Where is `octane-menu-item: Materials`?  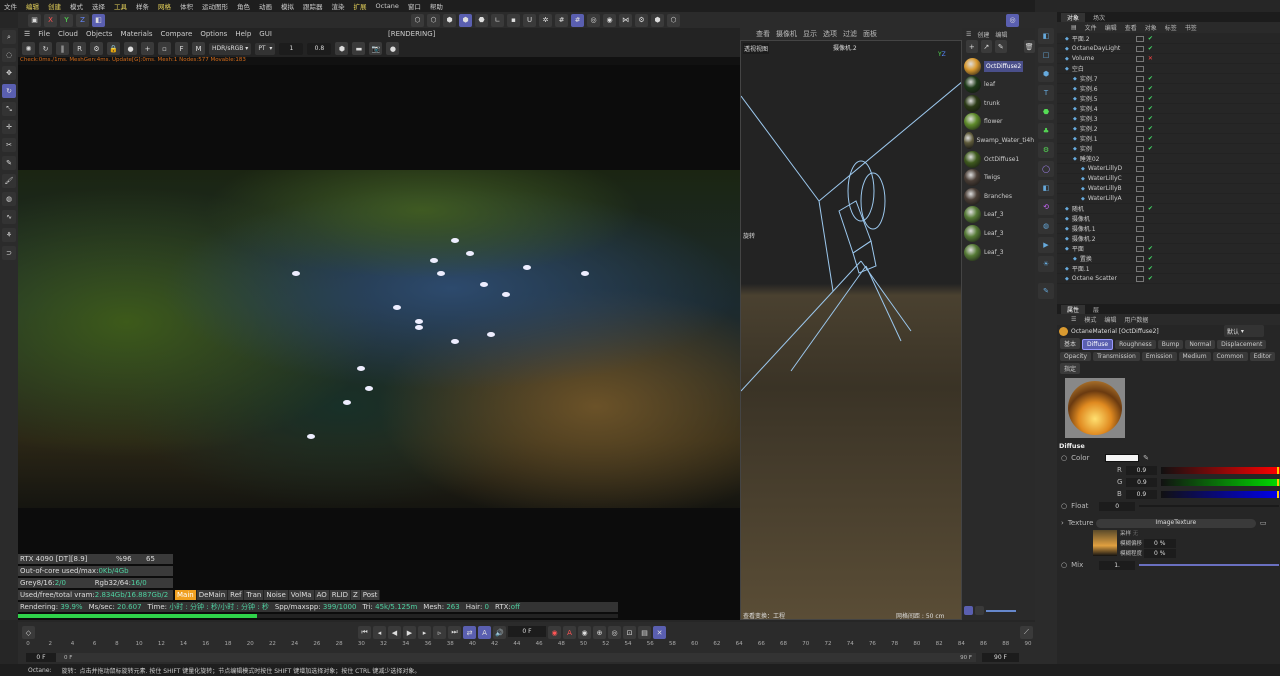 octane-menu-item: Materials is located at coordinates (136, 34).